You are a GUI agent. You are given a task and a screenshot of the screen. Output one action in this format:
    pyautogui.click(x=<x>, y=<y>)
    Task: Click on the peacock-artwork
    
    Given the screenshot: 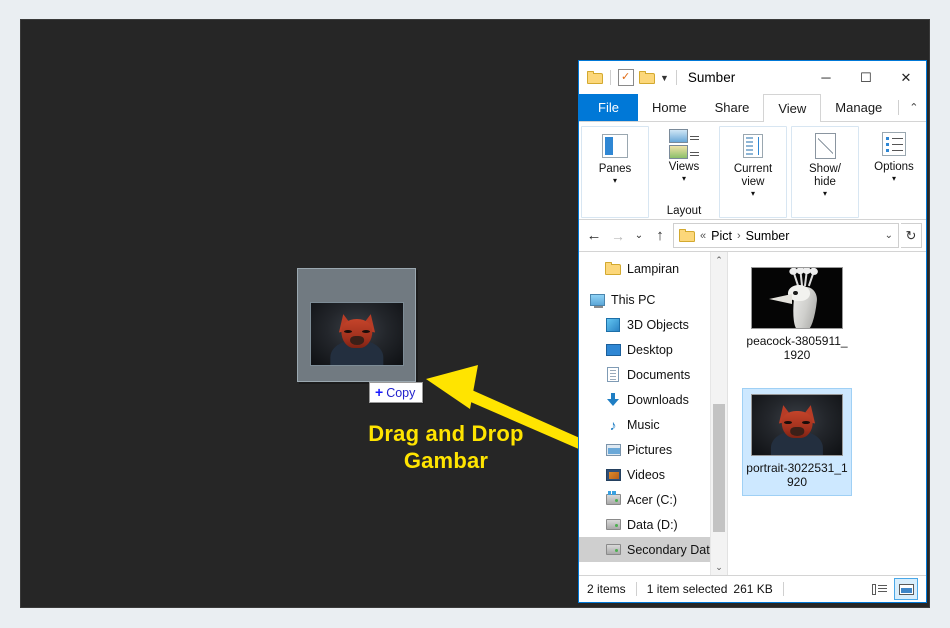 What is the action you would take?
    pyautogui.click(x=797, y=298)
    